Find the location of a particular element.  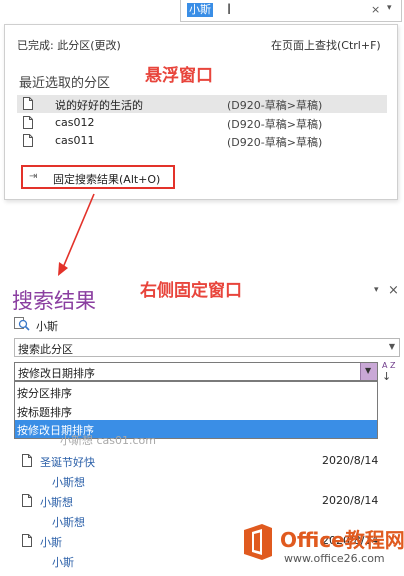

sort-option: 按分区排序 is located at coordinates (196, 392).